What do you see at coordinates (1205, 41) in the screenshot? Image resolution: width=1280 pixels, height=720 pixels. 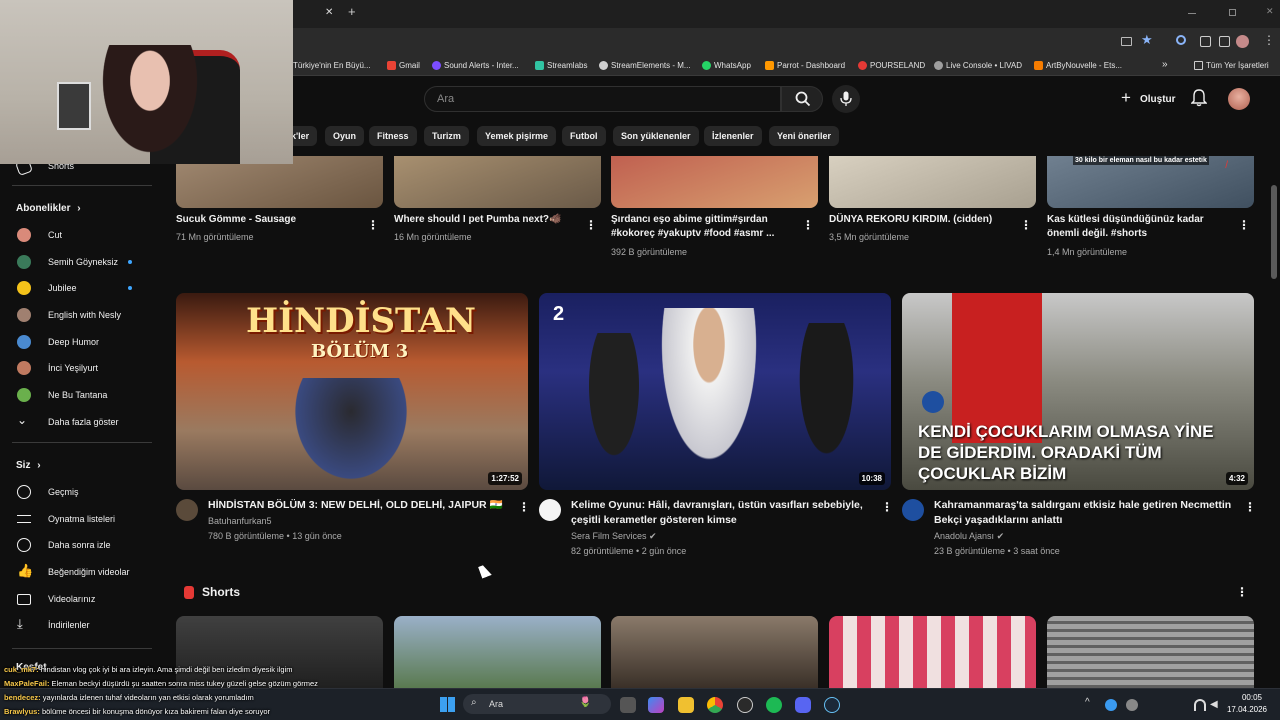 I see `puzzle-icon` at bounding box center [1205, 41].